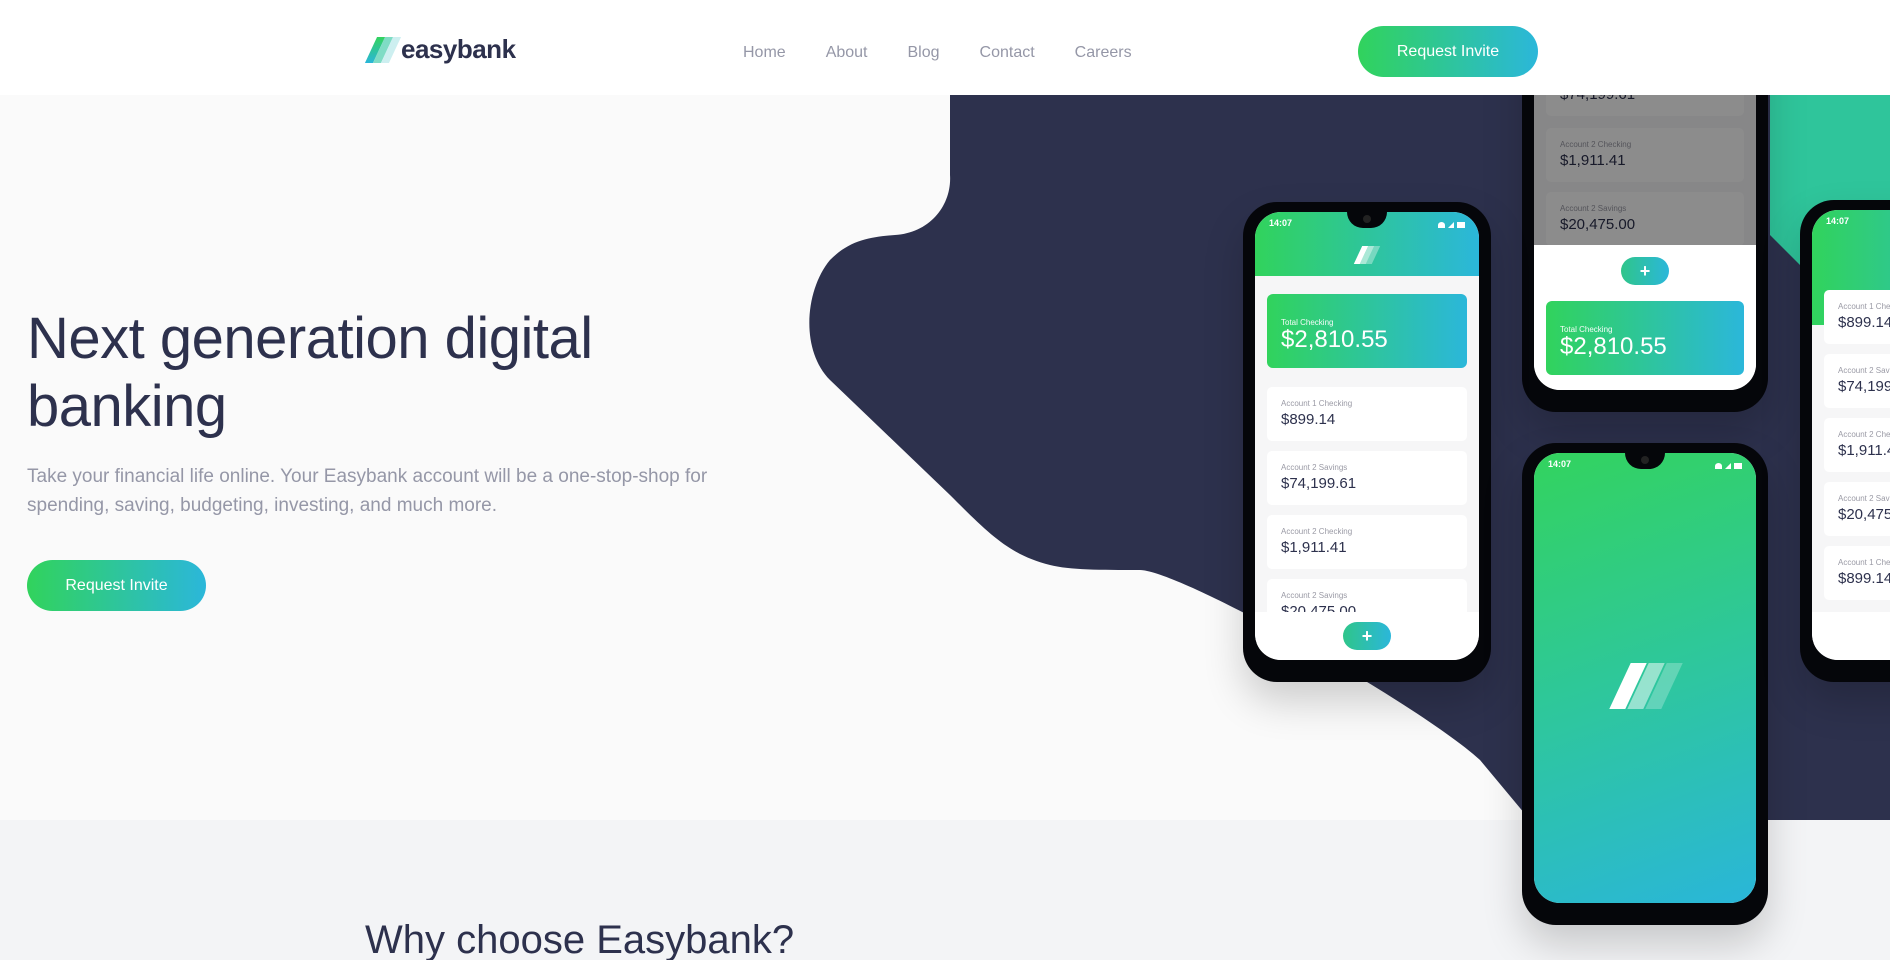  I want to click on why-title: Why choose Easybank?, so click(580, 939).